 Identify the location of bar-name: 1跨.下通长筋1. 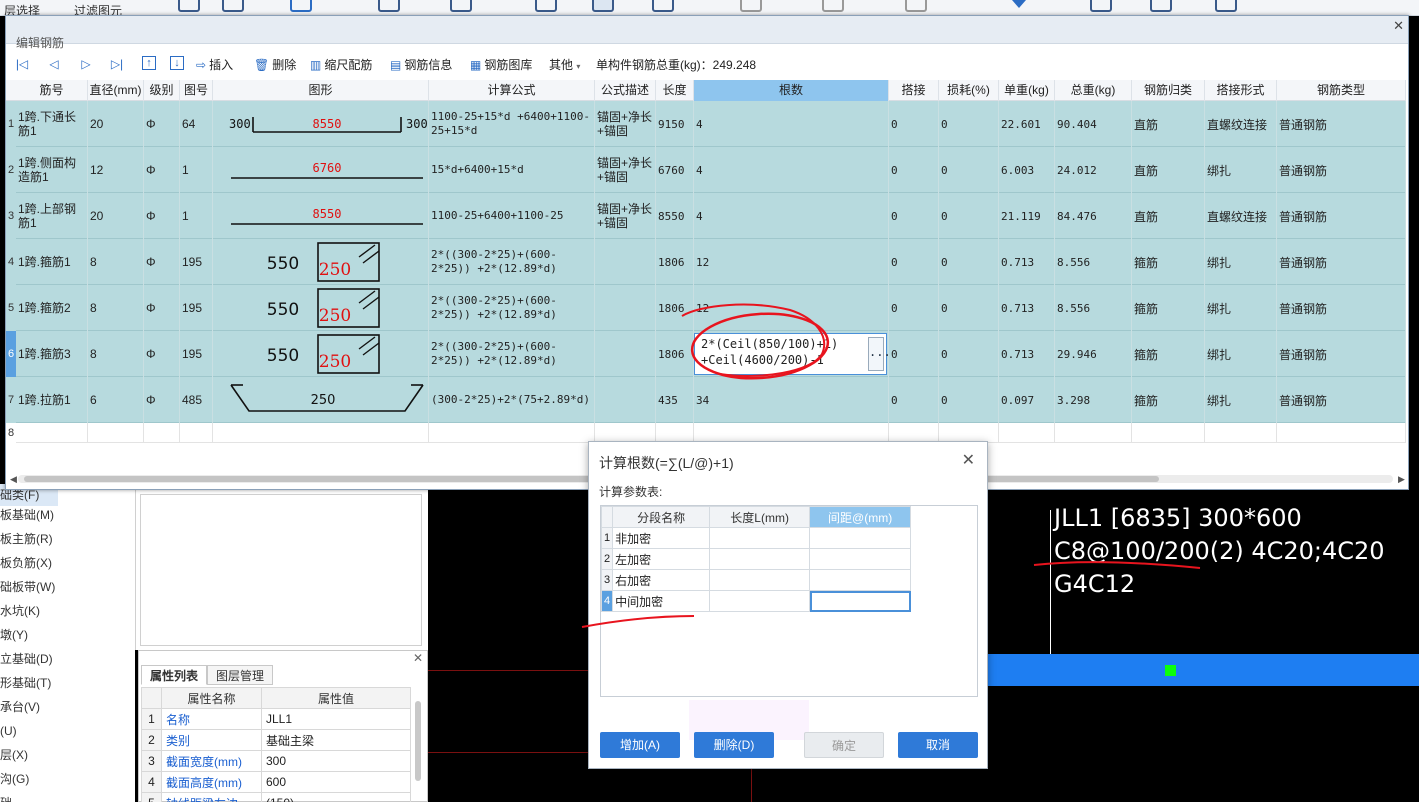
(52, 124).